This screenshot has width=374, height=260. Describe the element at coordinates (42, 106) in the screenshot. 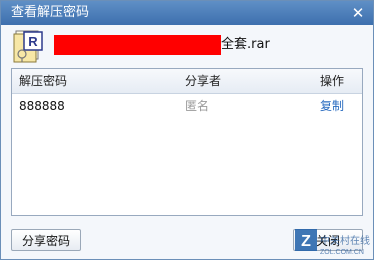

I see `password-value: 888888` at that location.